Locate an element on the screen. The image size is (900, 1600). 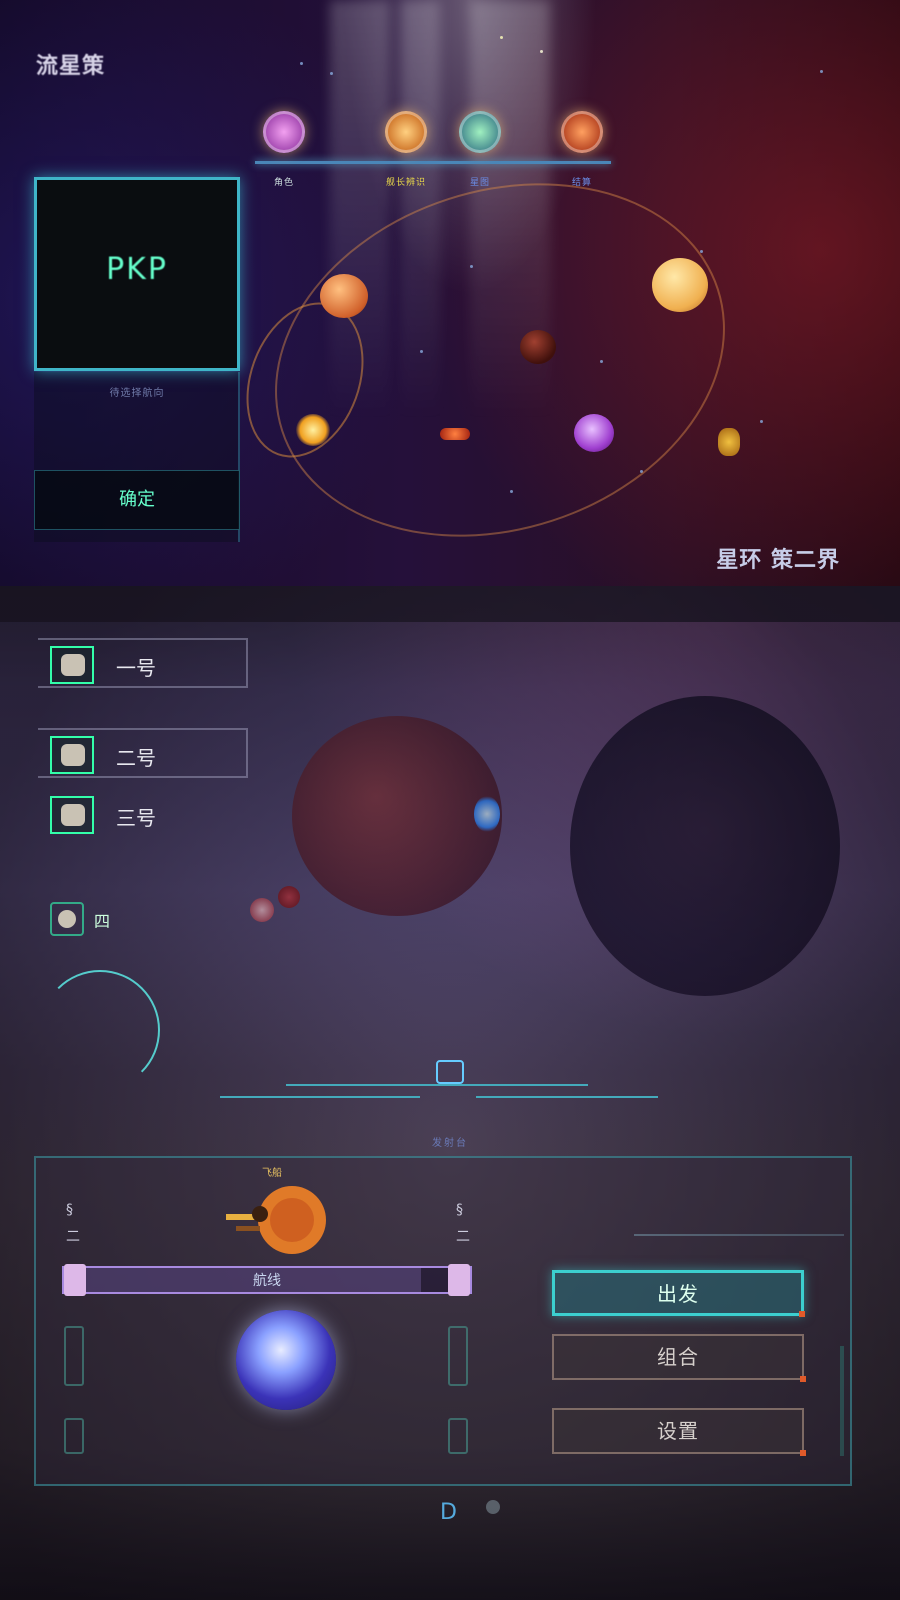
footer-dot-icon is located at coordinates (493, 1507).